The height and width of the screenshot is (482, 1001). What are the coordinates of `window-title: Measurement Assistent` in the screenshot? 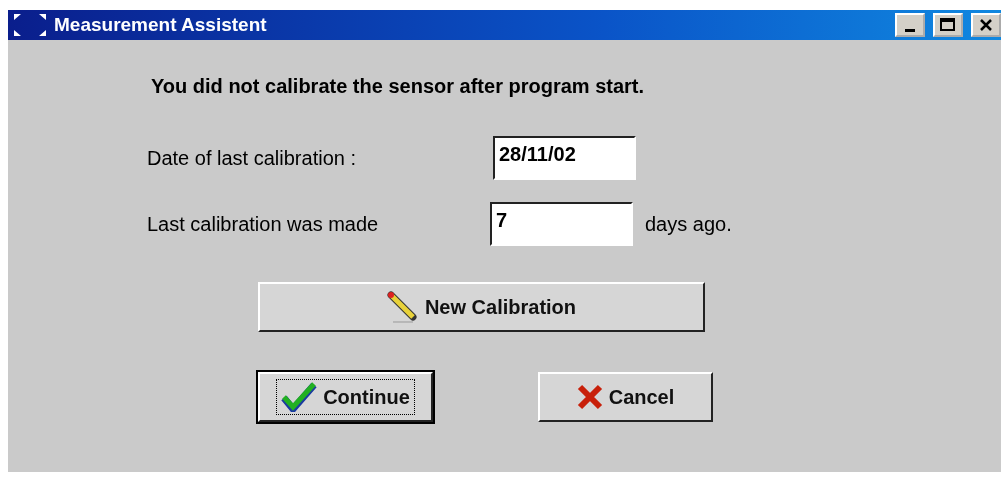 It's located at (161, 25).